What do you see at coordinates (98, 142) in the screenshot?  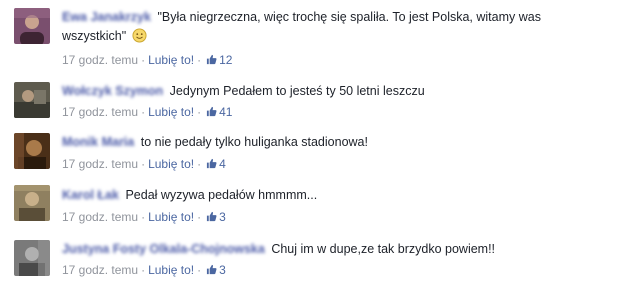 I see `comment-author: Monik Maria` at bounding box center [98, 142].